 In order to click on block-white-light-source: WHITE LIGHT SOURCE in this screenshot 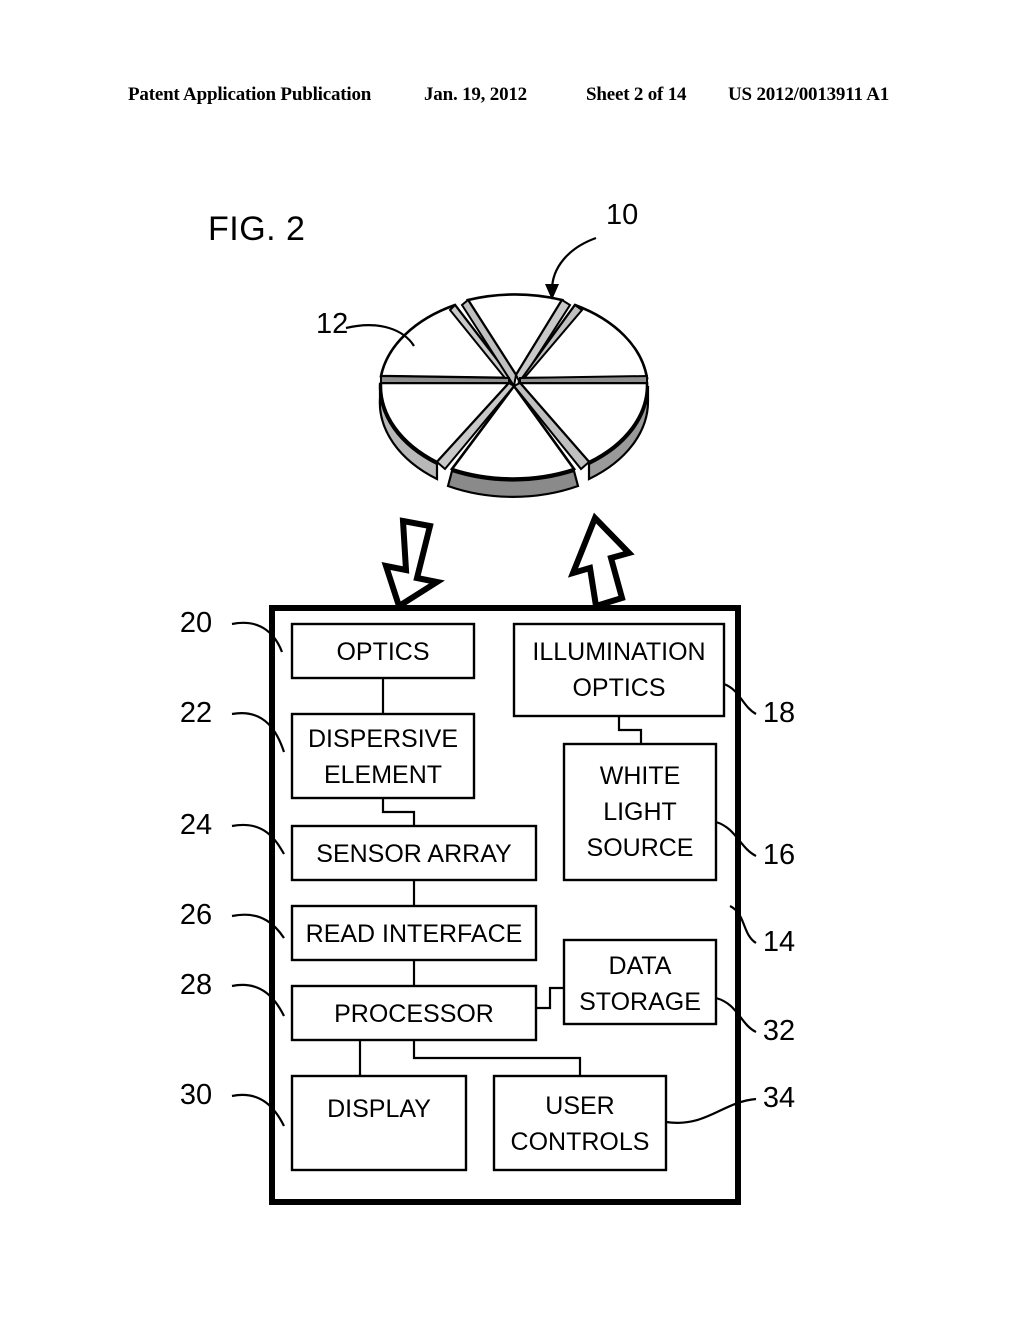, I will do `click(640, 812)`.